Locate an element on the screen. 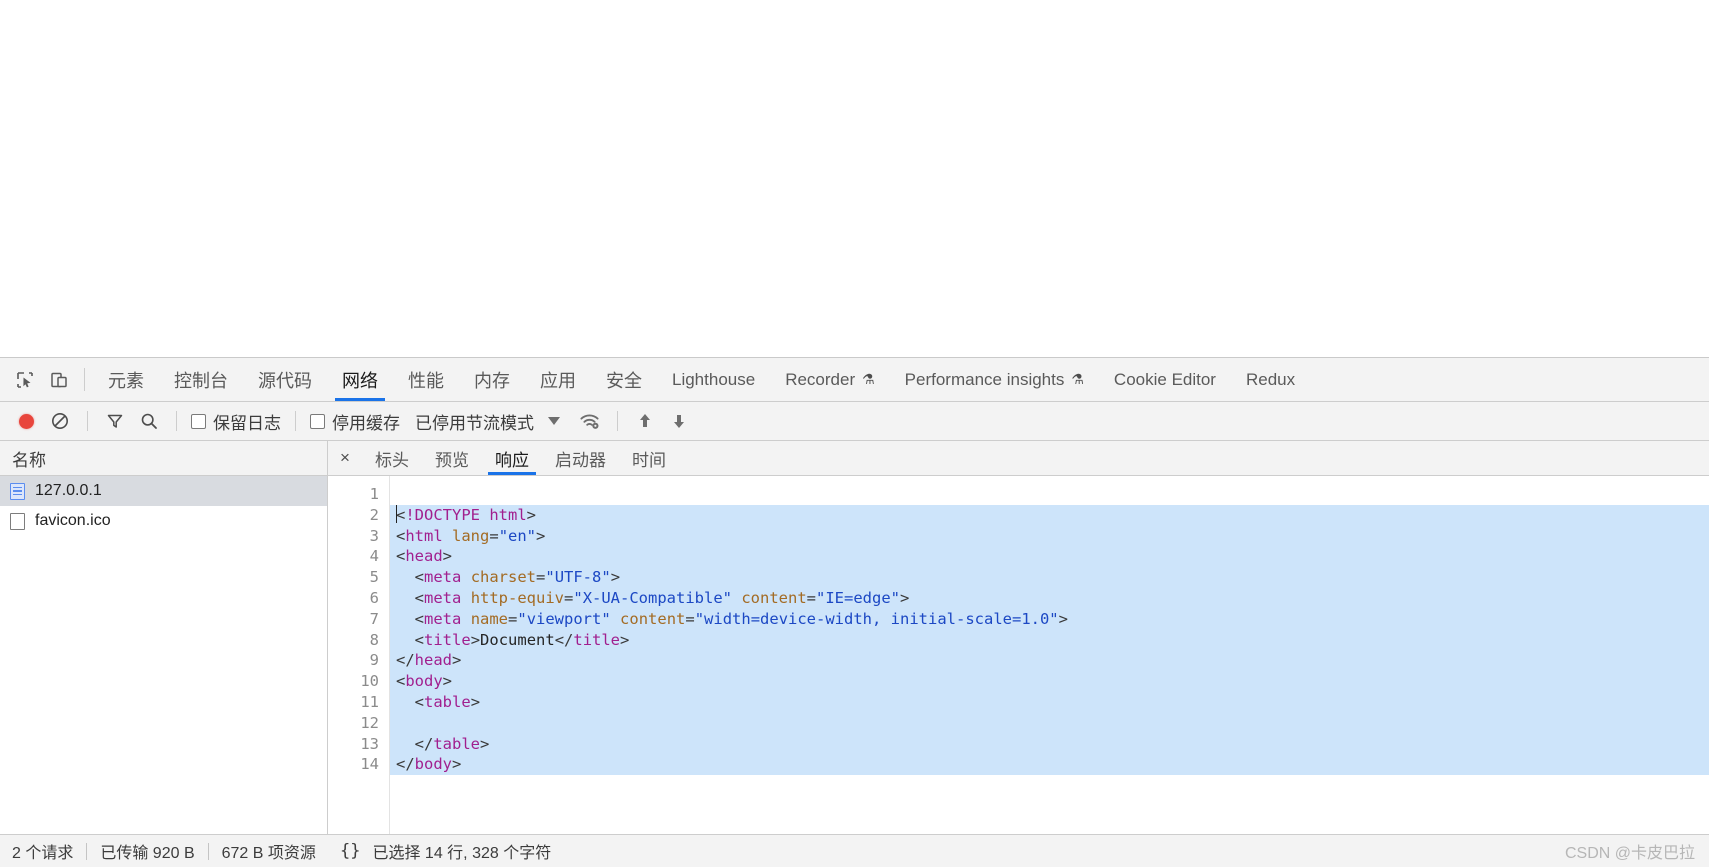  funnel-icon is located at coordinates (115, 421).